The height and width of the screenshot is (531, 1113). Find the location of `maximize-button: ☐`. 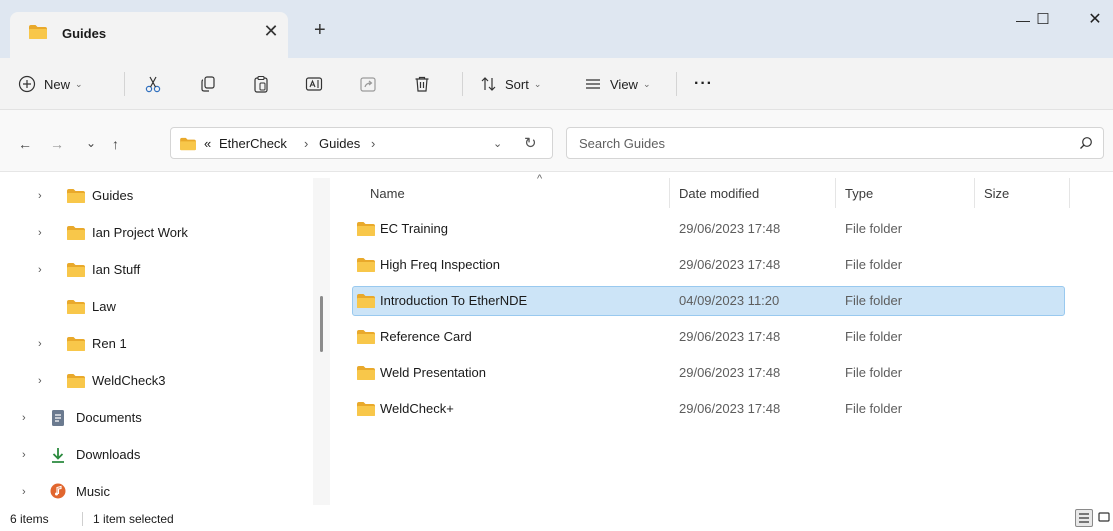

maximize-button: ☐ is located at coordinates (1043, 20).